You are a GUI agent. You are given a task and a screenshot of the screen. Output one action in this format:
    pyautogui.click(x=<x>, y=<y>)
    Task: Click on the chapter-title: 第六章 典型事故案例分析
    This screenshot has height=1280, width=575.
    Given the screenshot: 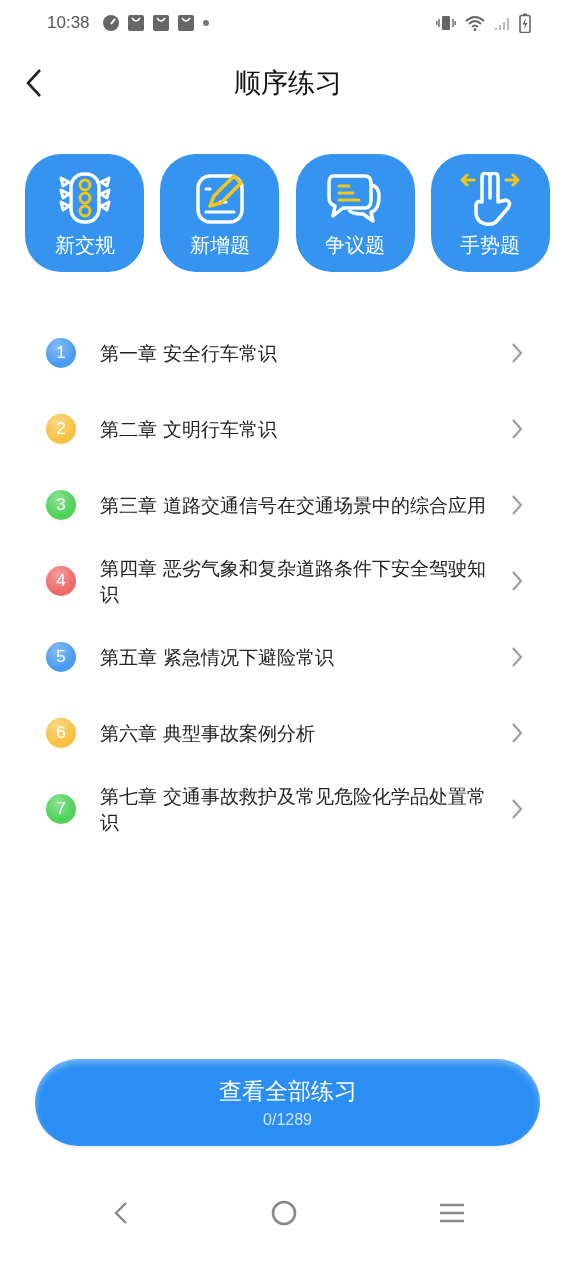 What is the action you would take?
    pyautogui.click(x=208, y=733)
    